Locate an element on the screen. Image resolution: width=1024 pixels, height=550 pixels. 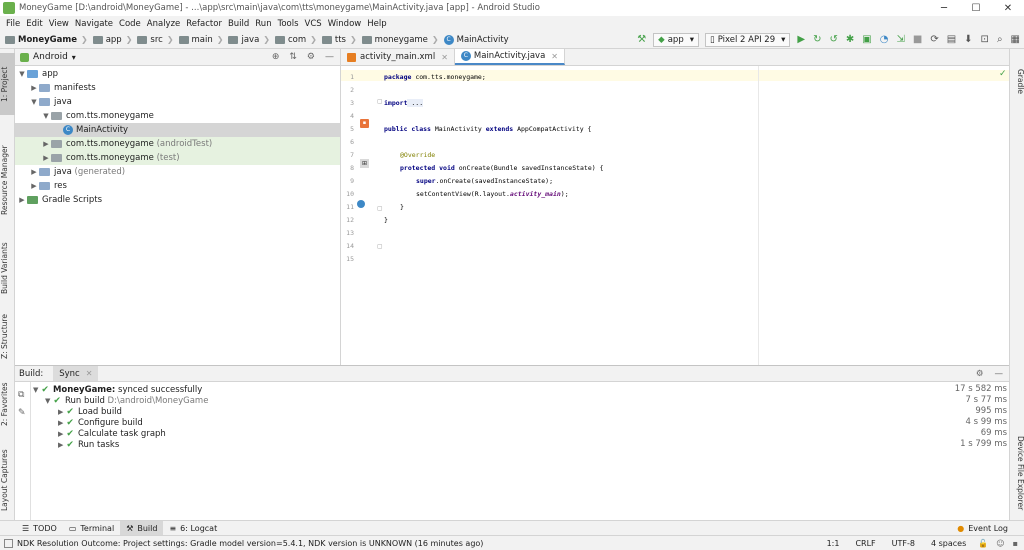
breadcrumb-tts: tts ❯ is located at coordinates (337, 40).